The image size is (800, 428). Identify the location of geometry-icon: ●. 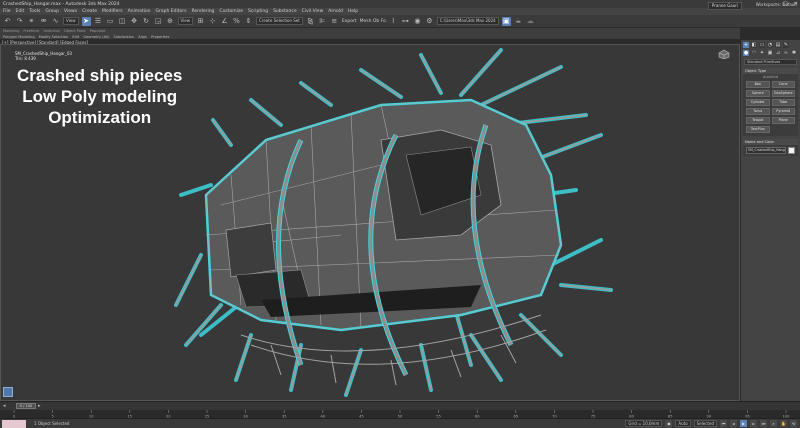
(746, 53).